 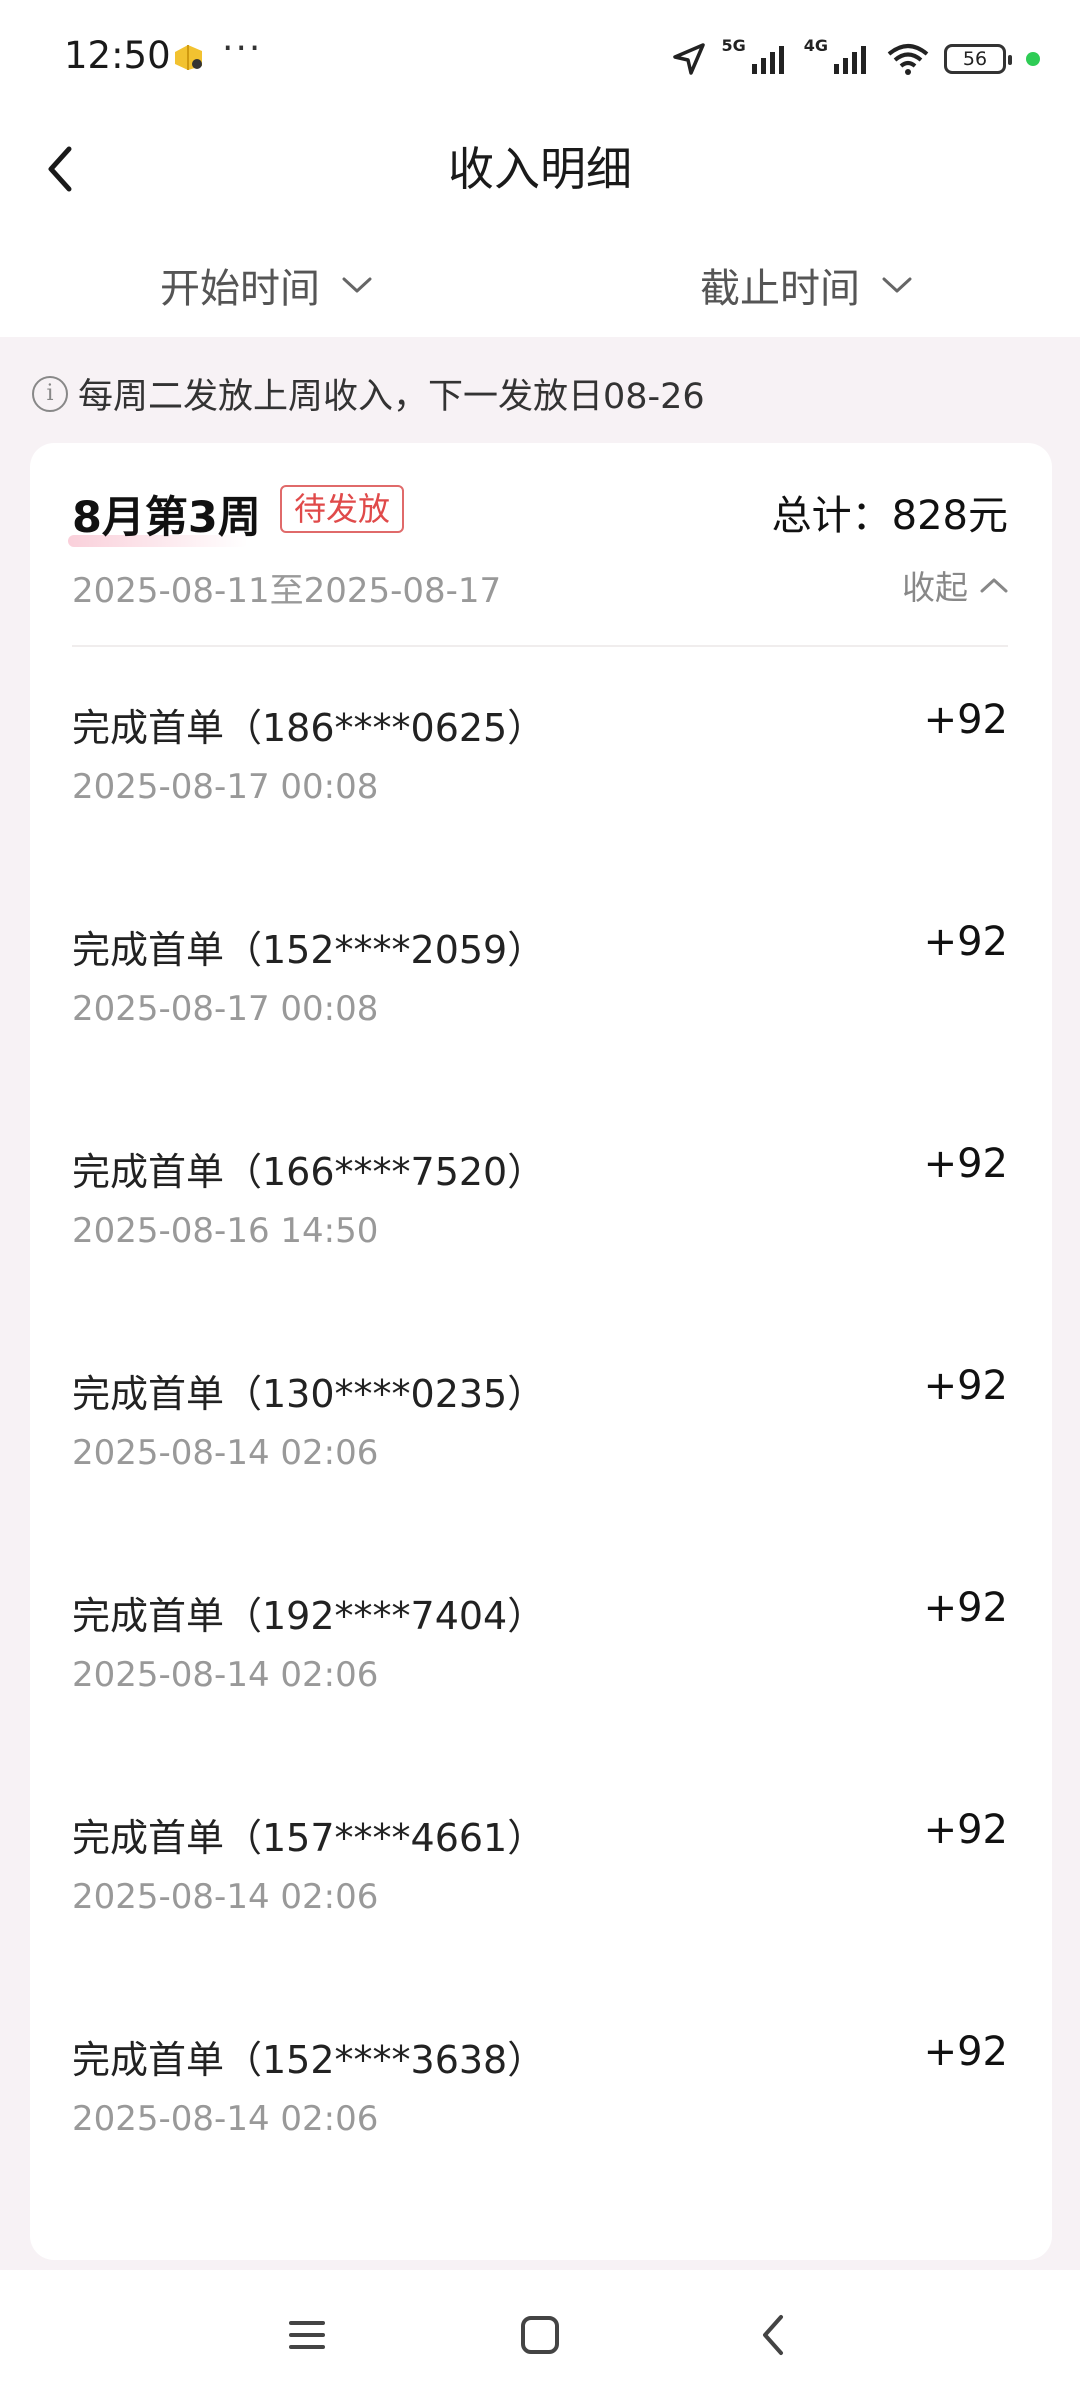 I want to click on start-time-label: 开始时间, so click(x=240, y=289).